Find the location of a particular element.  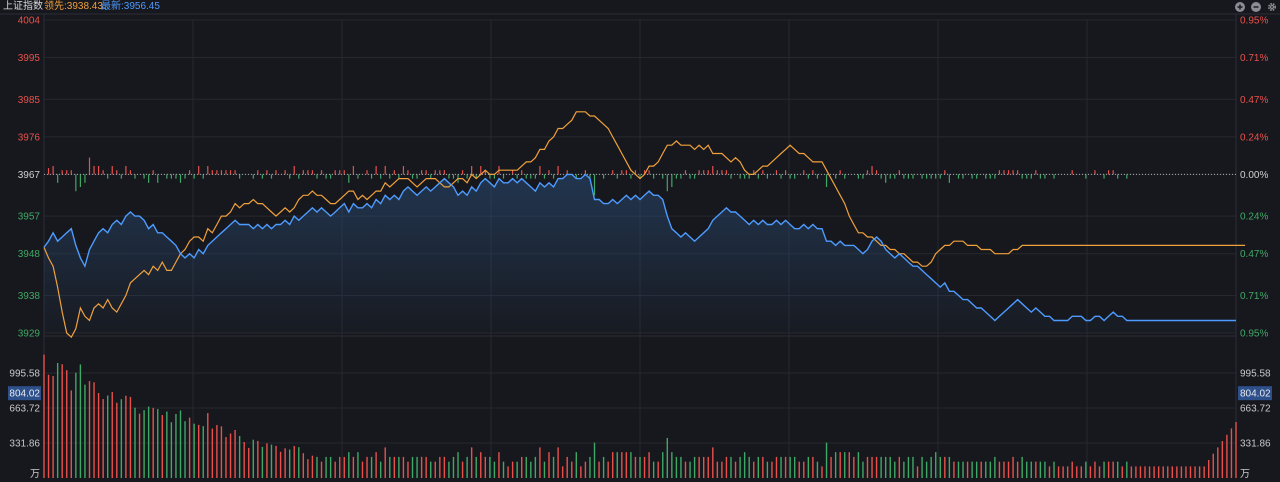

left-price-tick-0: 4004 is located at coordinates (29, 21).